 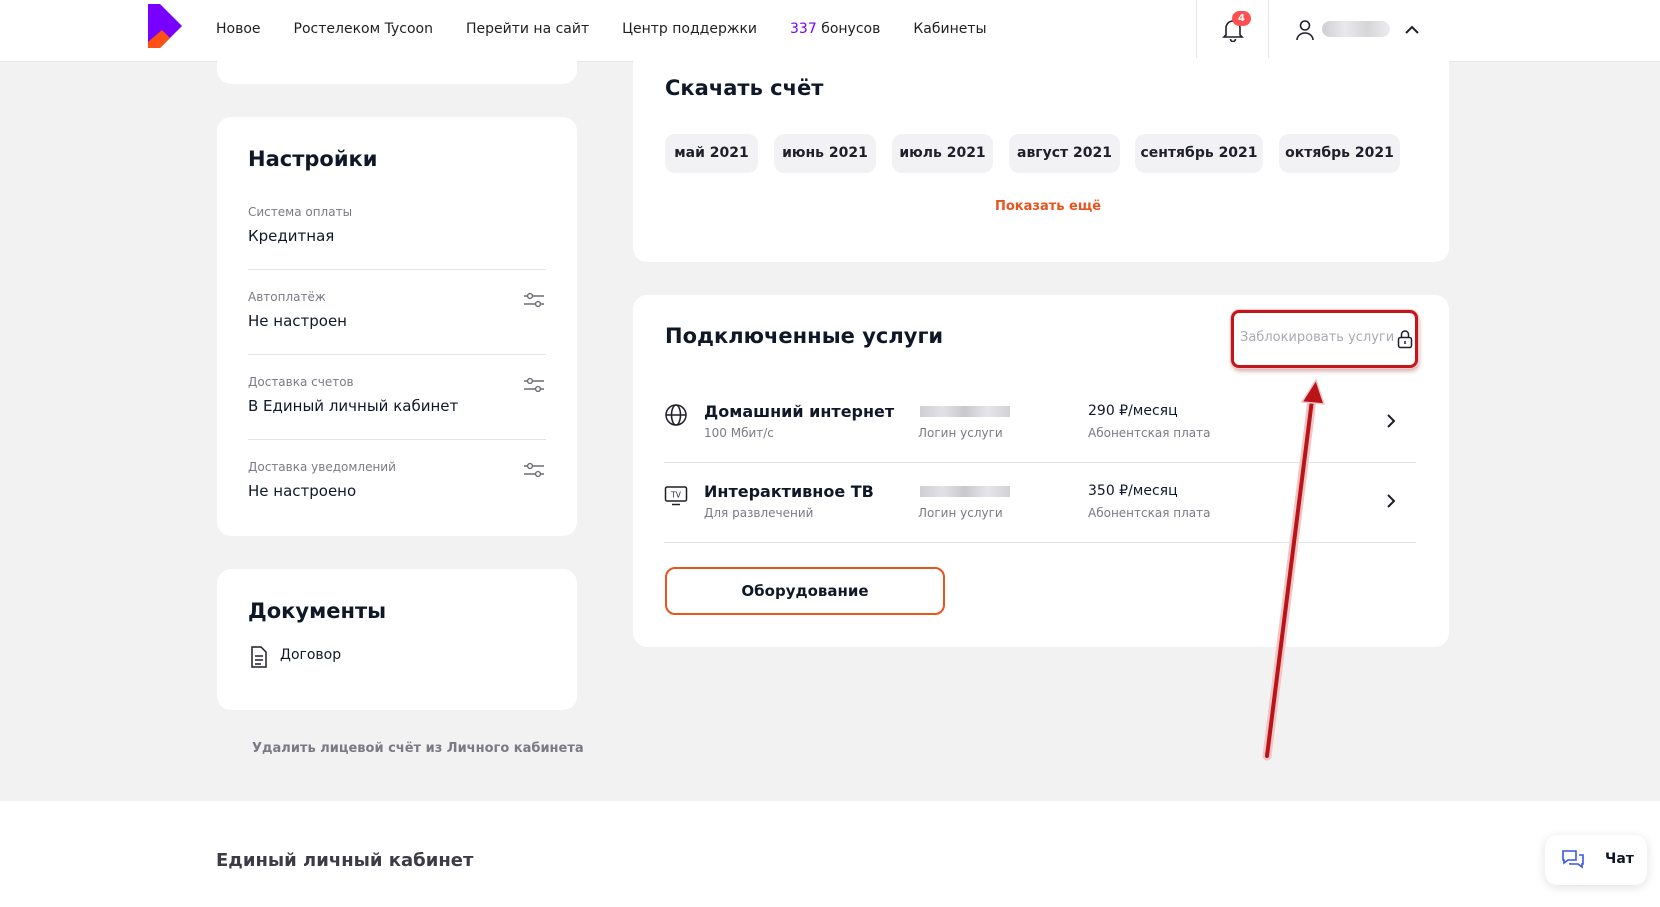 I want to click on invoices-title: Скачать счёт, so click(x=744, y=88).